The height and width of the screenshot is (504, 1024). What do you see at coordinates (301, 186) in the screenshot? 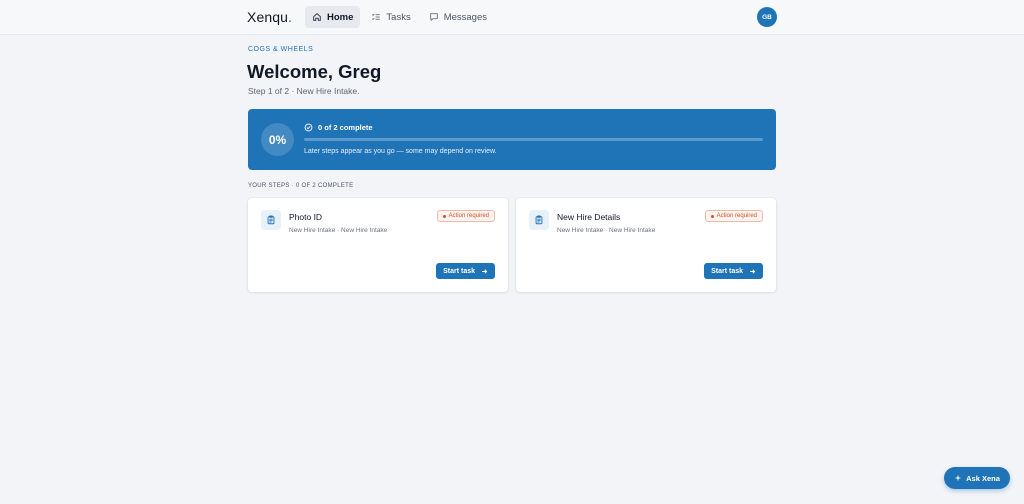
I see `steps-section-label: YOUR STEPS · 0 OF 2 COMPLETE` at bounding box center [301, 186].